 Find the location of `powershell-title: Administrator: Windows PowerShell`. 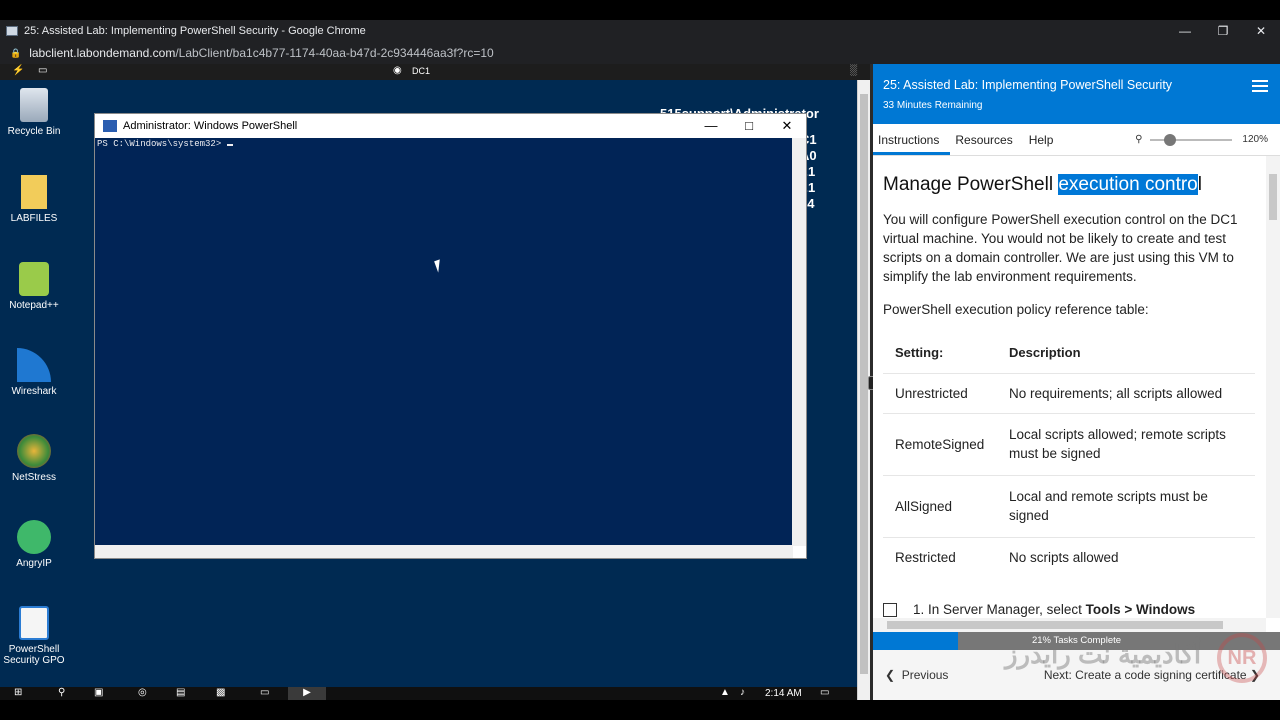

powershell-title: Administrator: Windows PowerShell is located at coordinates (210, 126).